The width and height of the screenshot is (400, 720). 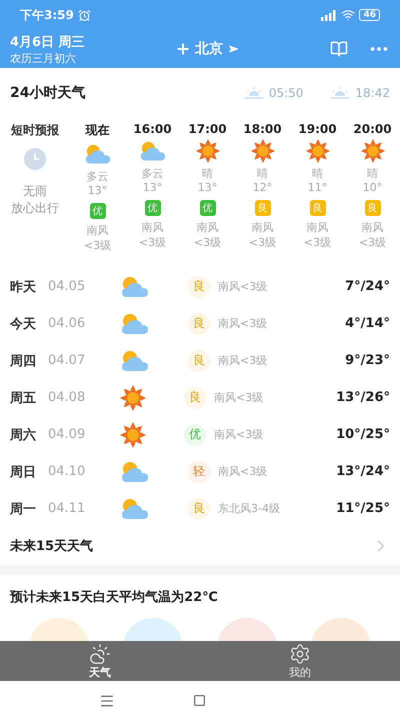 What do you see at coordinates (67, 397) in the screenshot?
I see `day-date: 04.08` at bounding box center [67, 397].